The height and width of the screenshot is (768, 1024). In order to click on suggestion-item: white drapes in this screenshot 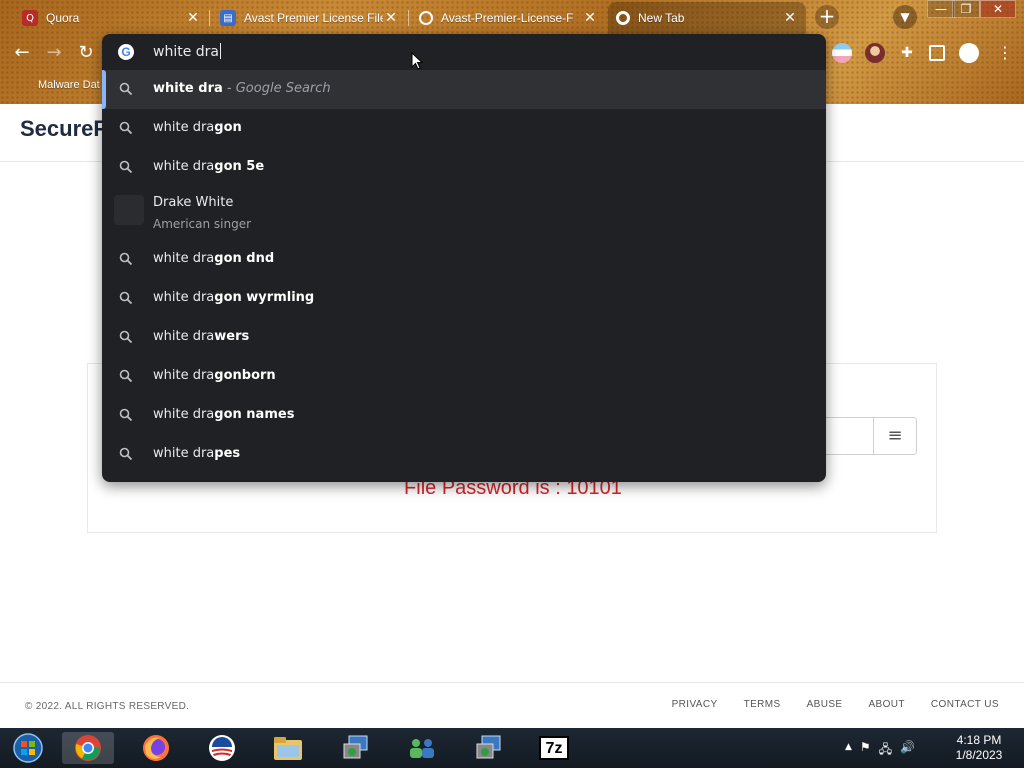, I will do `click(464, 454)`.